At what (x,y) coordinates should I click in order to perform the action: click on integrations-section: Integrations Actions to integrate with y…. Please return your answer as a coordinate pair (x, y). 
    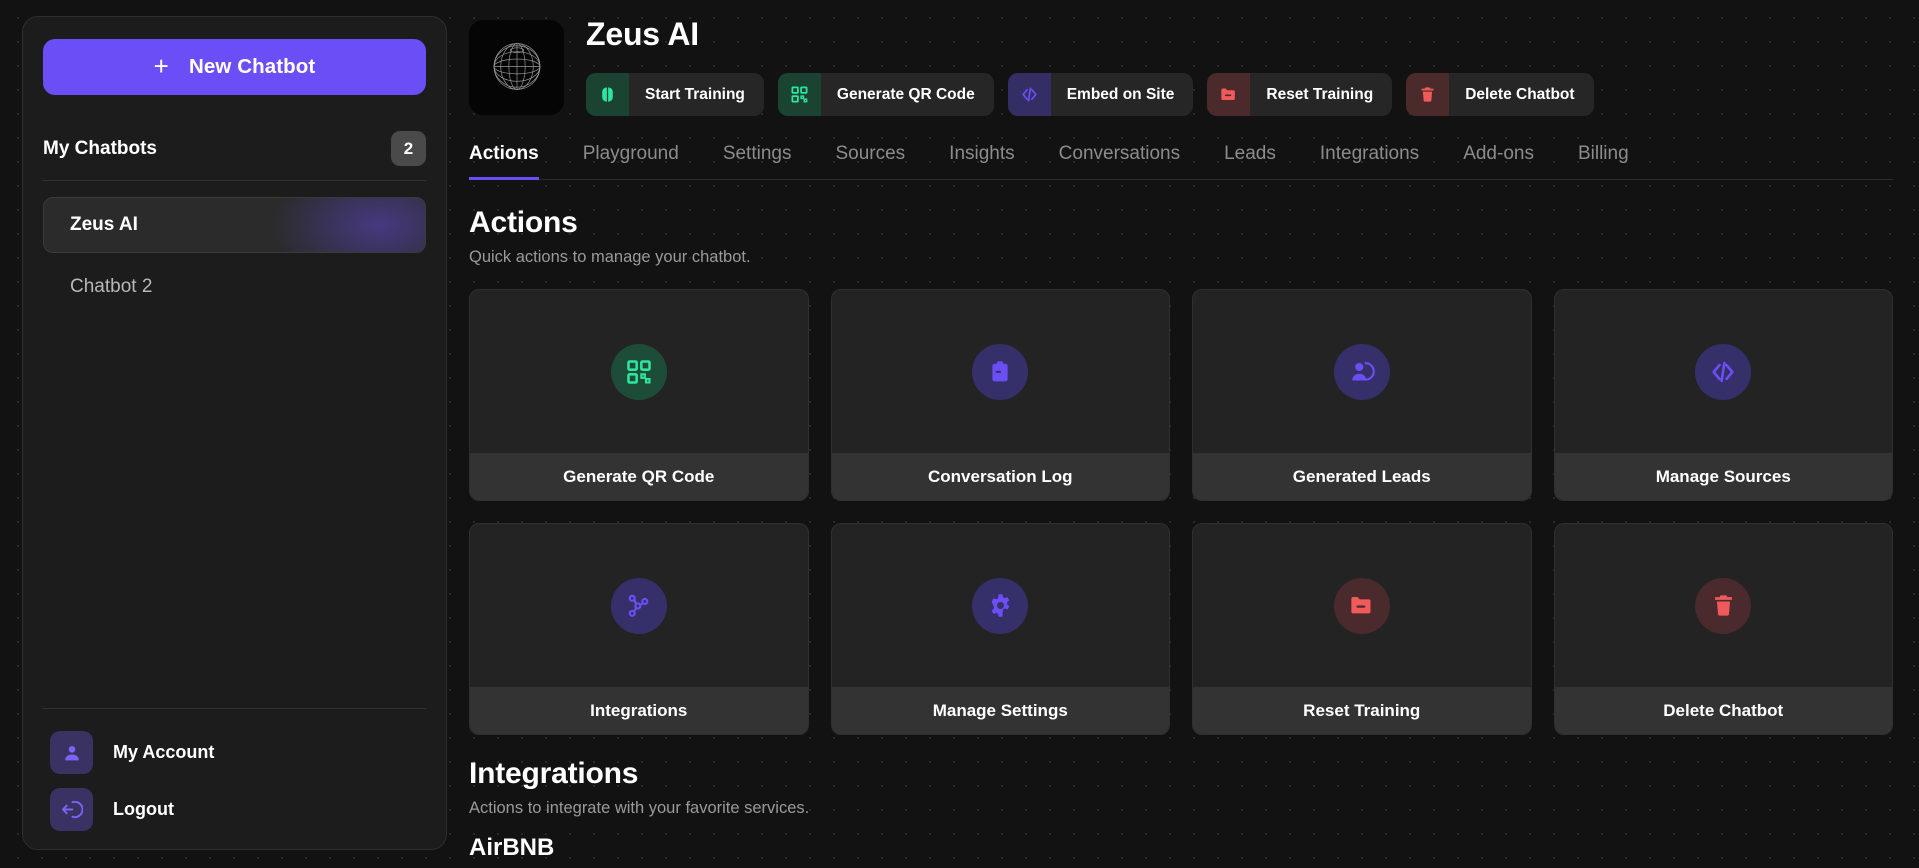
    Looking at the image, I should click on (1181, 809).